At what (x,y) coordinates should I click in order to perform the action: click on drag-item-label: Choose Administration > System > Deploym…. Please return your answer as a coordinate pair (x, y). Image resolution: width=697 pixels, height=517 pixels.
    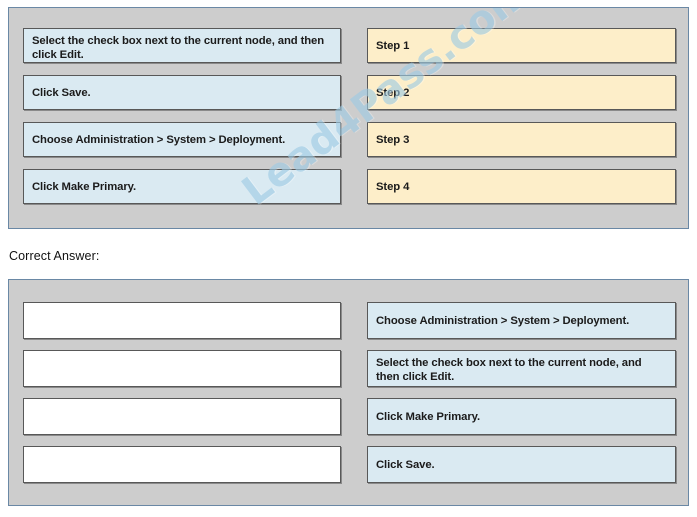
    Looking at the image, I should click on (159, 140).